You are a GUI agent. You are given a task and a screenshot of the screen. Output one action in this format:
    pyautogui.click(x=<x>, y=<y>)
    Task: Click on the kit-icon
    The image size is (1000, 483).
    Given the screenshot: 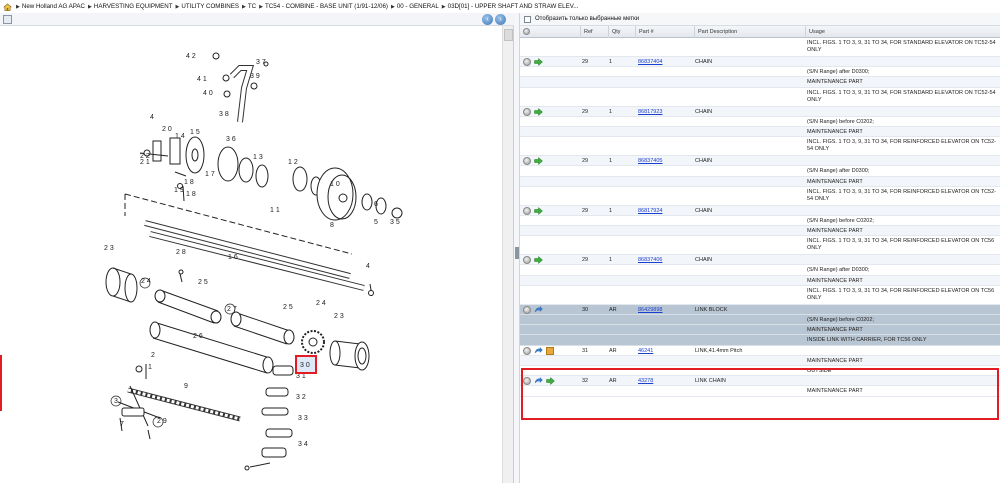 What is the action you would take?
    pyautogui.click(x=550, y=350)
    